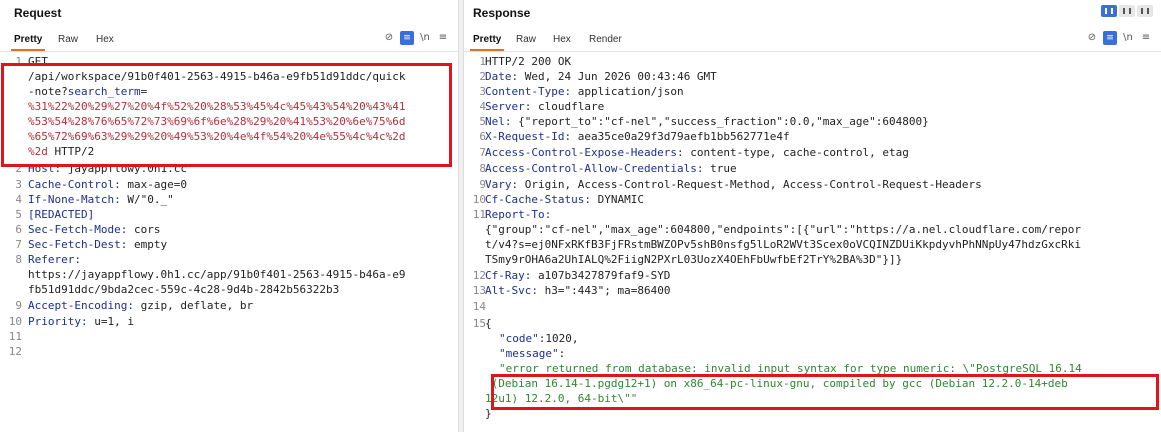 This screenshot has height=432, width=1161. What do you see at coordinates (532, 353) in the screenshot?
I see `json-message-key: "message":` at bounding box center [532, 353].